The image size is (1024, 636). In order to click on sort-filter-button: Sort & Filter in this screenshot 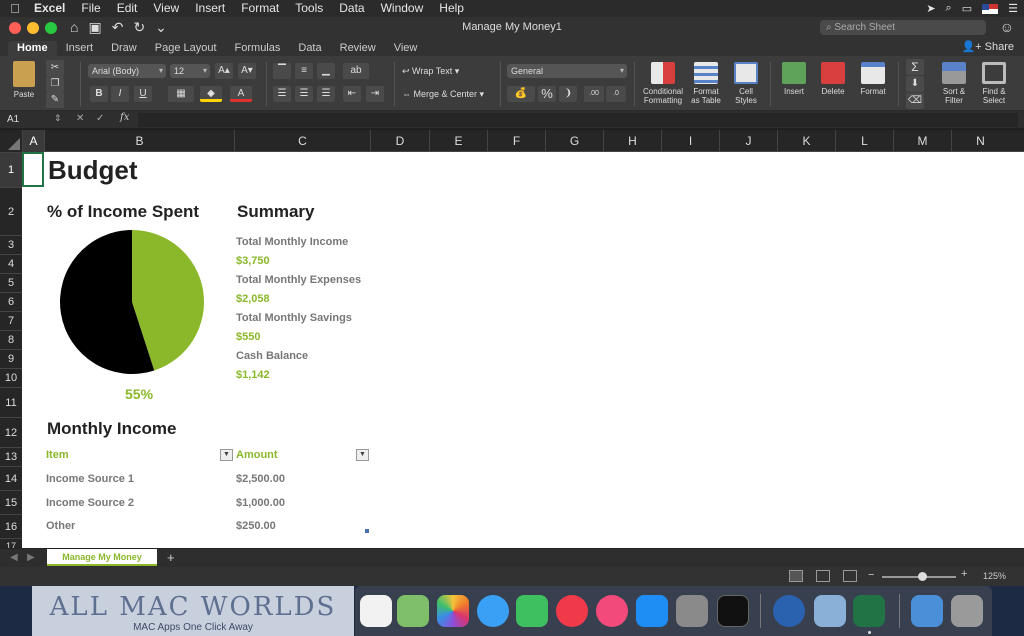, I will do `click(954, 83)`.